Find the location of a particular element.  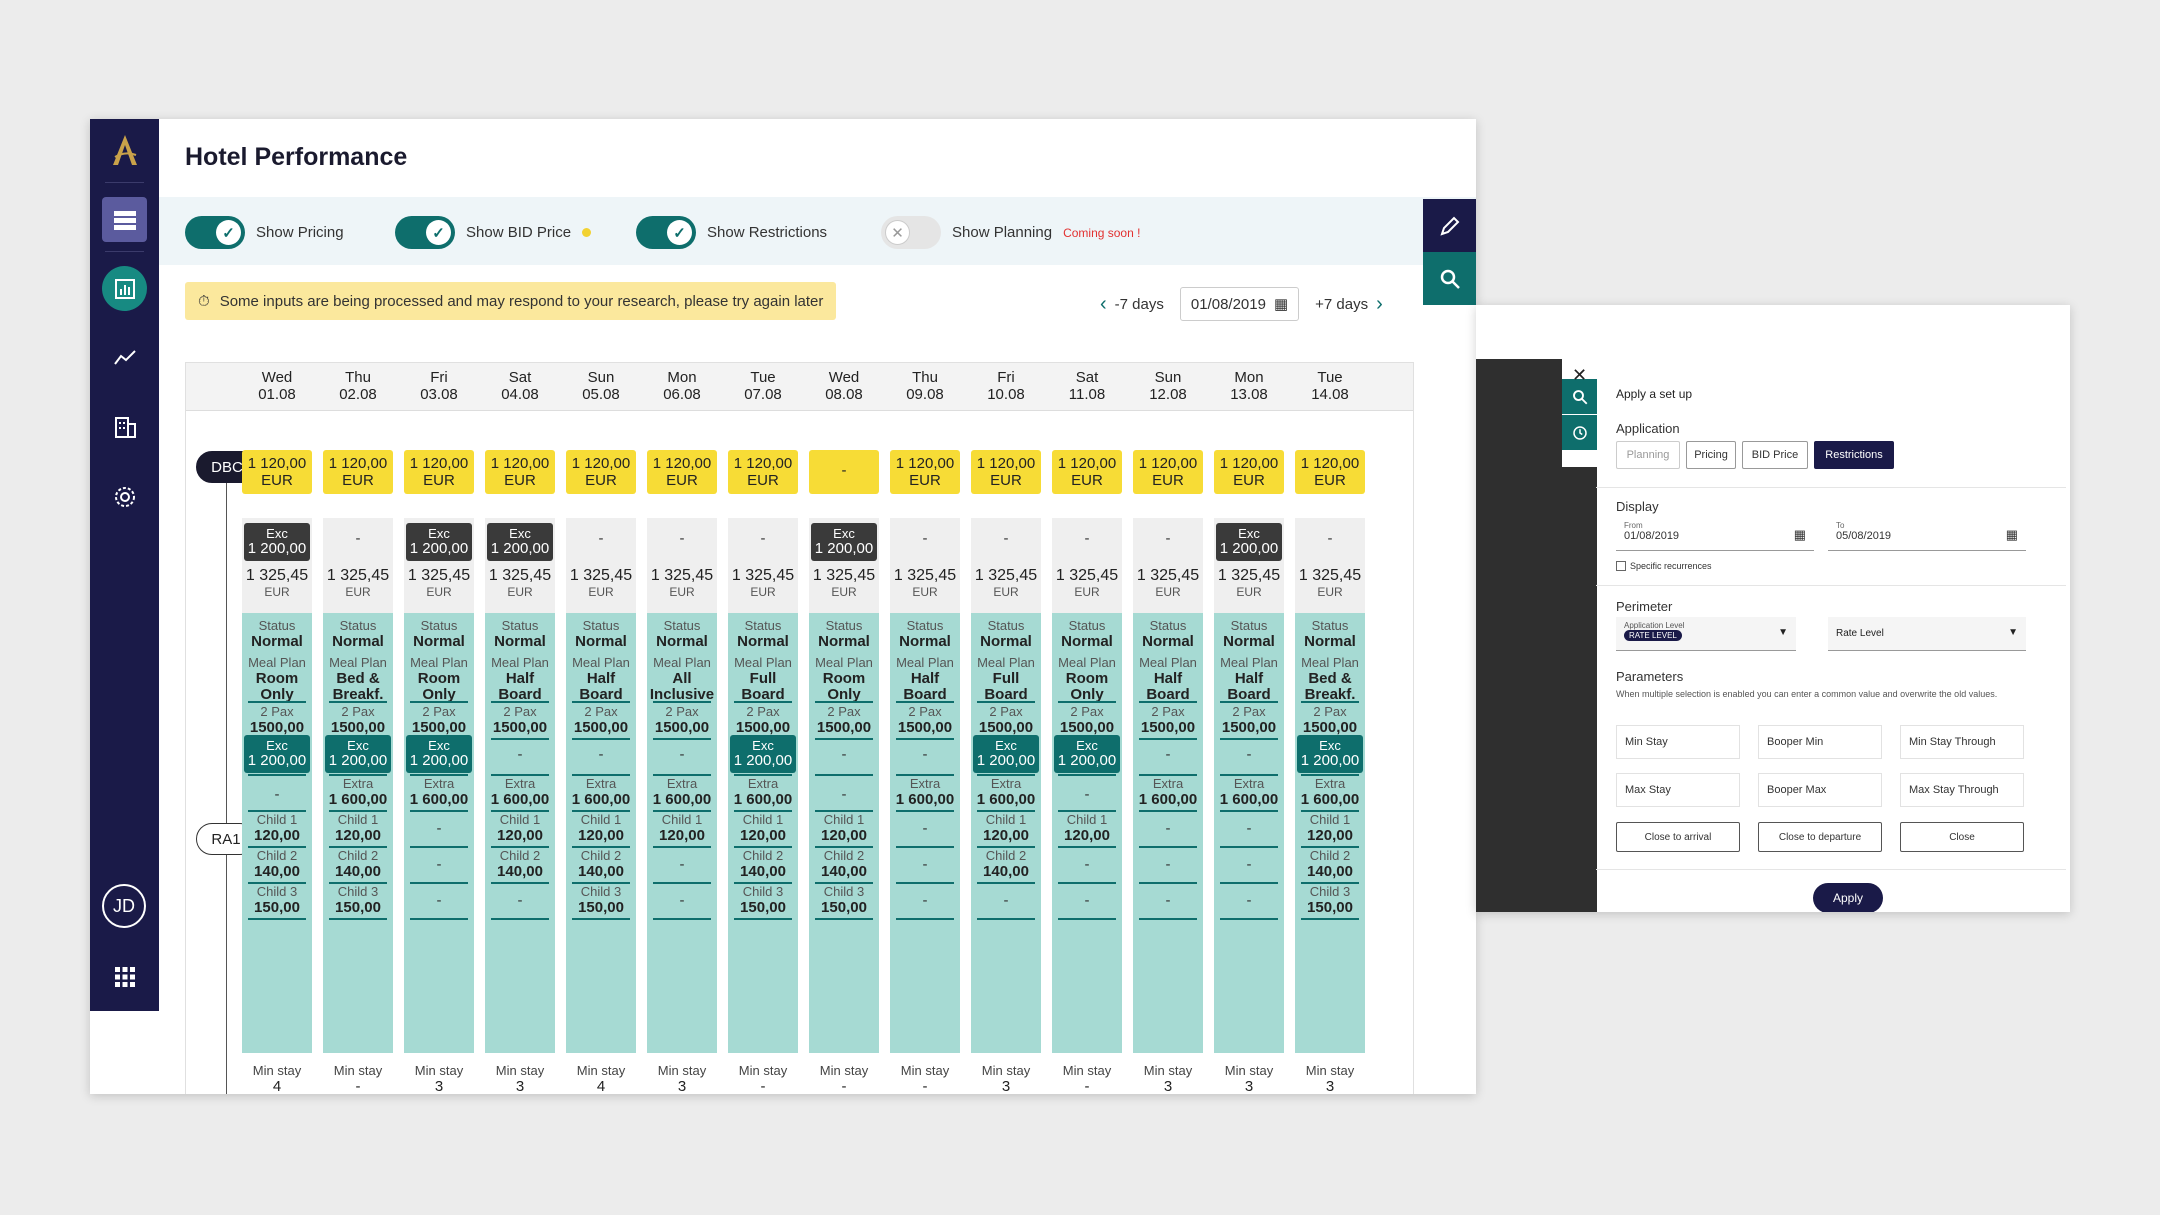

close-to-arrival-button: Close to arrival is located at coordinates (1678, 837).